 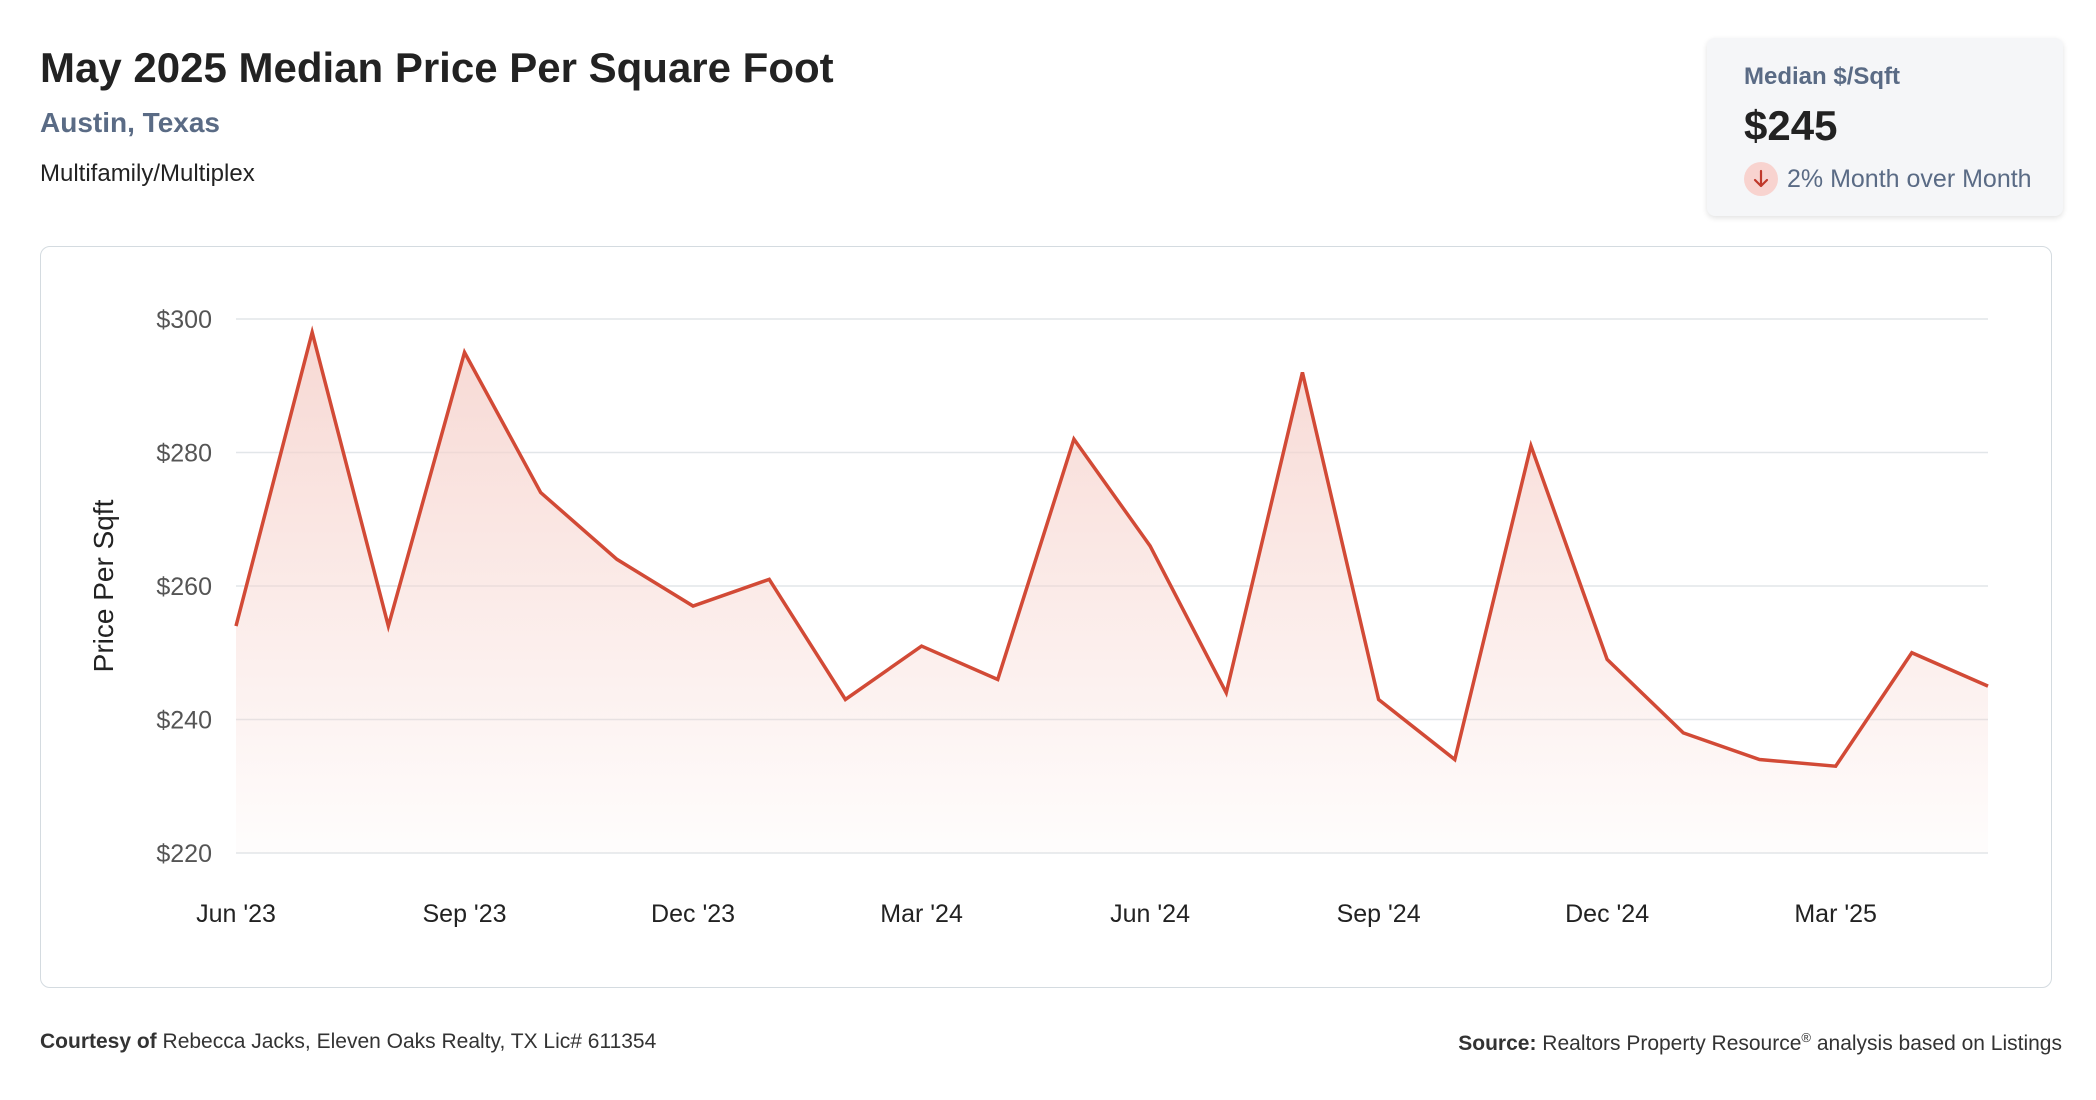 What do you see at coordinates (1835, 914) in the screenshot?
I see `x-tick-label: Mar '25` at bounding box center [1835, 914].